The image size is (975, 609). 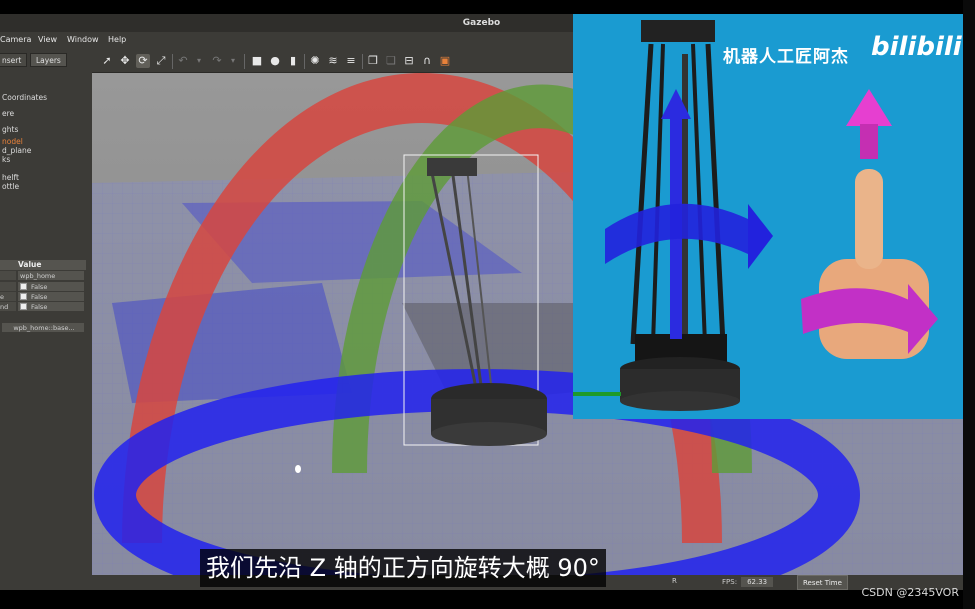 I want to click on tree-item-coordinates: Coordinates, so click(x=24, y=97).